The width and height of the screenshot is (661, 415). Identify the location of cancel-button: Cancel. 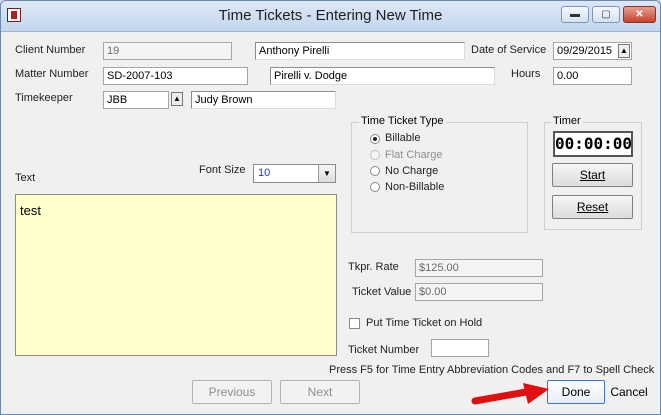
(629, 392).